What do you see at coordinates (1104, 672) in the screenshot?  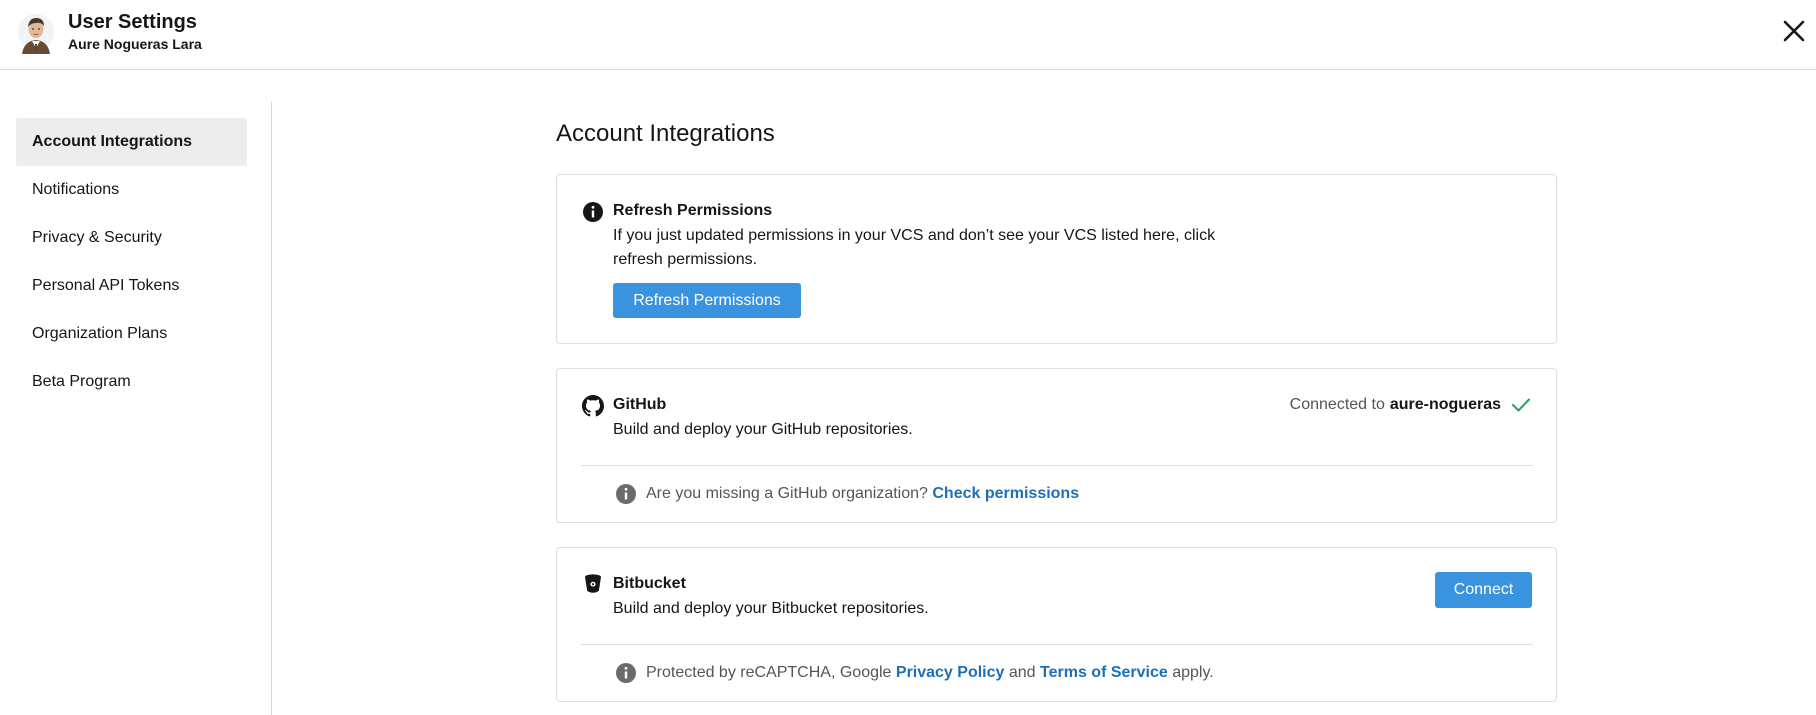 I see `terms-of-service-link: Terms of Service` at bounding box center [1104, 672].